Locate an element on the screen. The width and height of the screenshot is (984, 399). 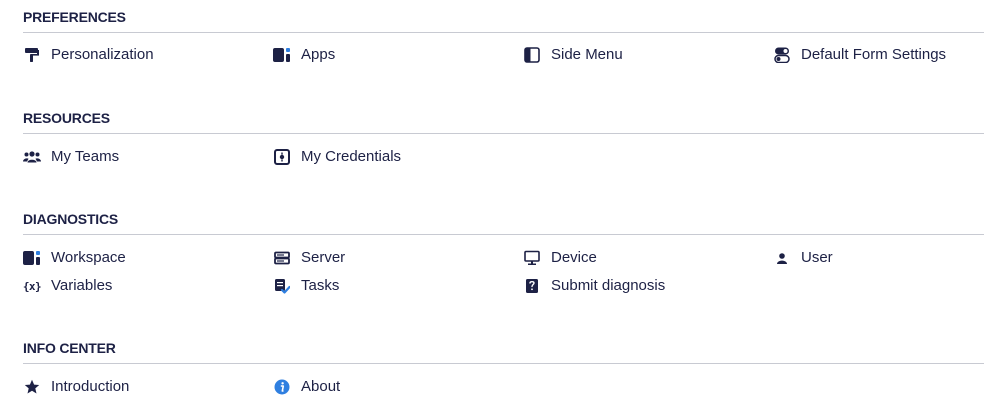
menu-item-tasks: Tasks is located at coordinates (306, 286).